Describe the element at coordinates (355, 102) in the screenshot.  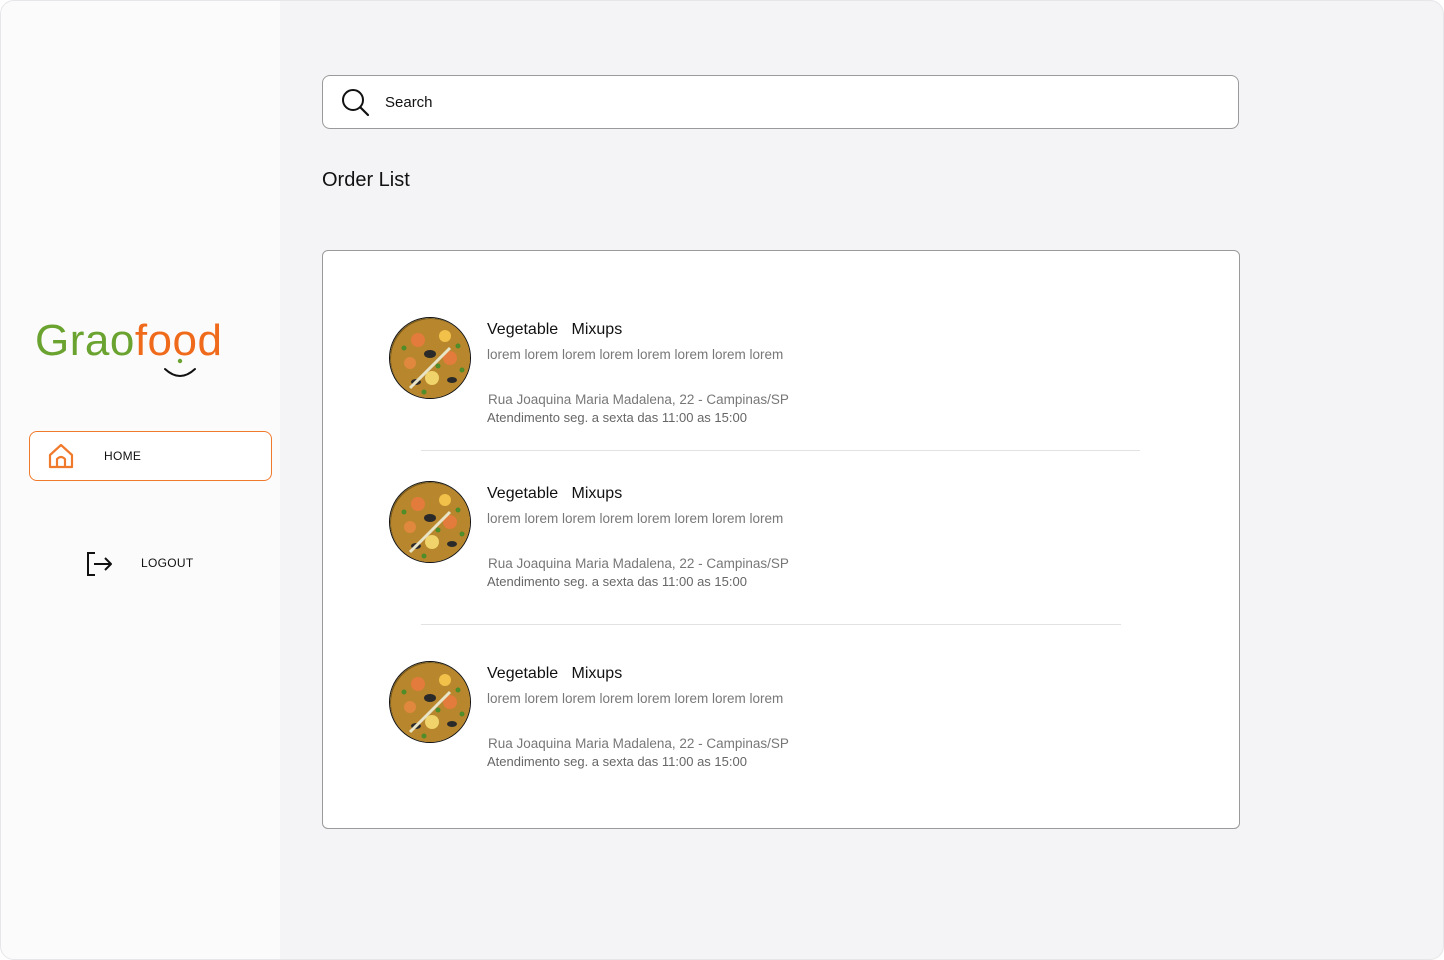
I see `search-icon` at that location.